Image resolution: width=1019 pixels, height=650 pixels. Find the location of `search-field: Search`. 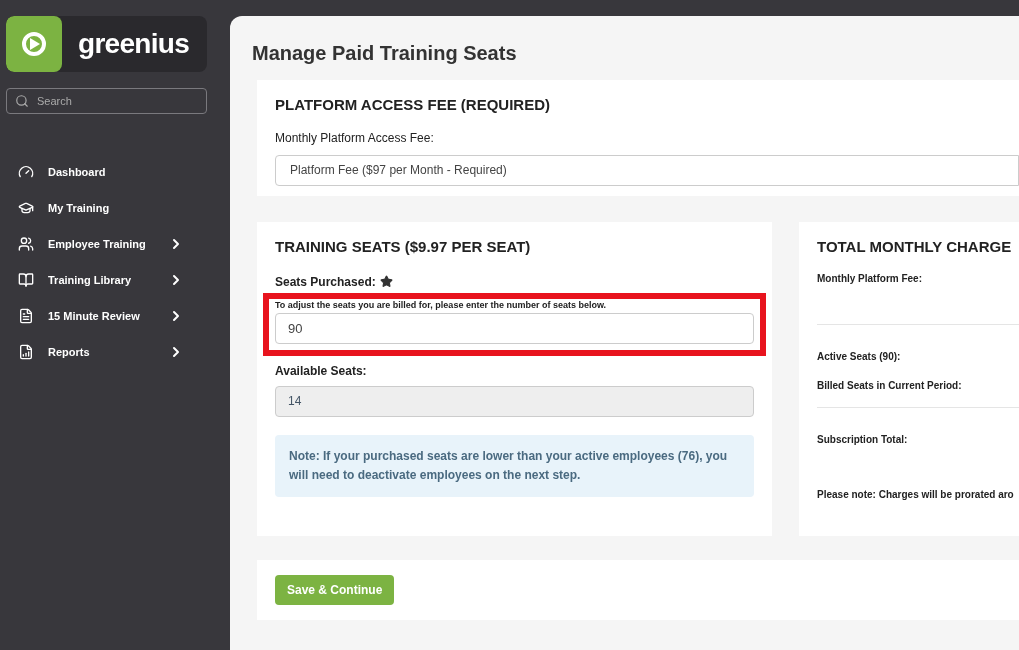

search-field: Search is located at coordinates (106, 101).